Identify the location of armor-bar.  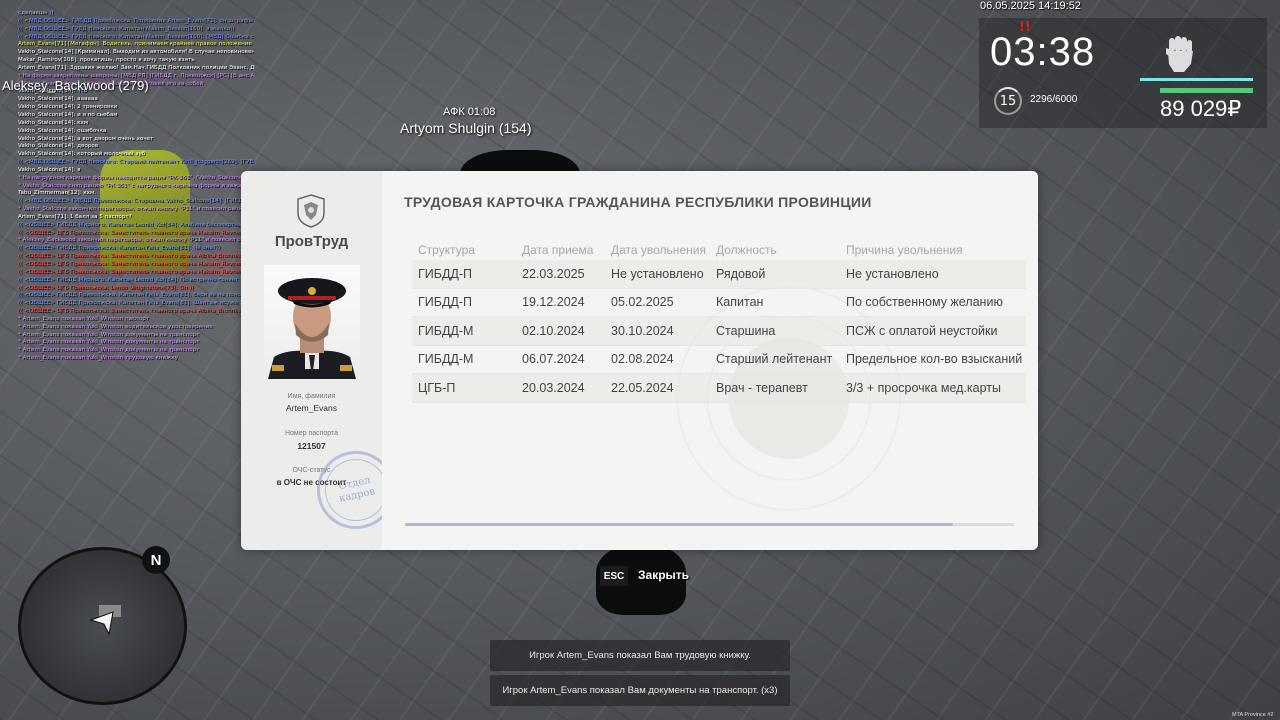
(1206, 90).